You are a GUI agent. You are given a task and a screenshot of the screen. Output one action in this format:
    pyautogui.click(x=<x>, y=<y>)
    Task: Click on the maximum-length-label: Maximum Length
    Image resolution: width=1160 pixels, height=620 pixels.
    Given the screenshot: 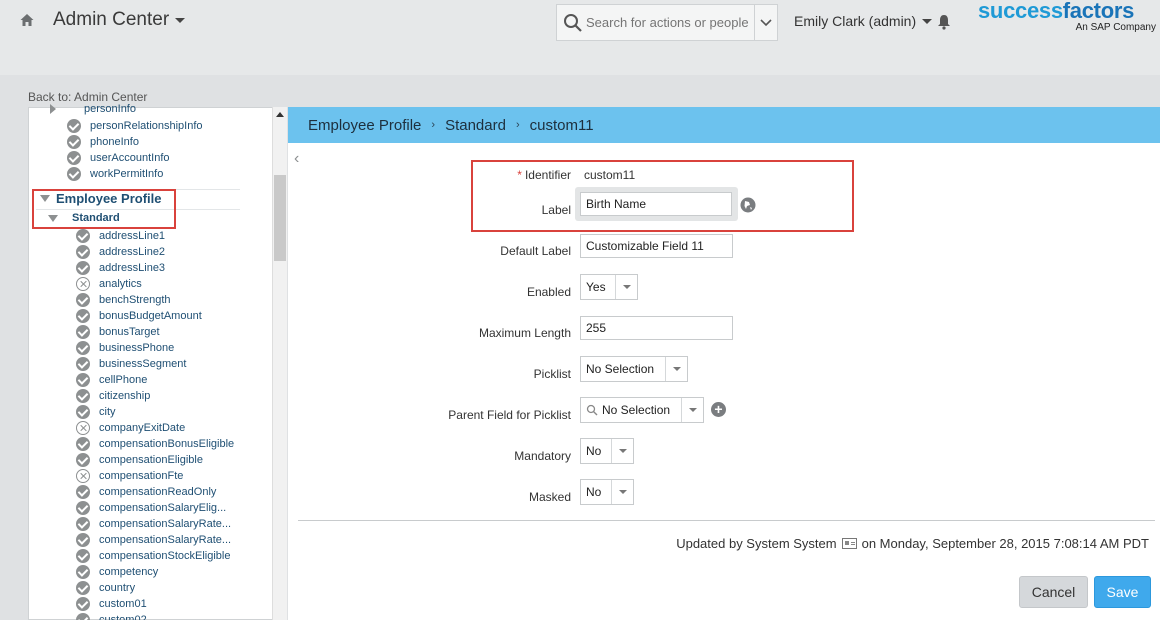 What is the action you would take?
    pyautogui.click(x=524, y=333)
    